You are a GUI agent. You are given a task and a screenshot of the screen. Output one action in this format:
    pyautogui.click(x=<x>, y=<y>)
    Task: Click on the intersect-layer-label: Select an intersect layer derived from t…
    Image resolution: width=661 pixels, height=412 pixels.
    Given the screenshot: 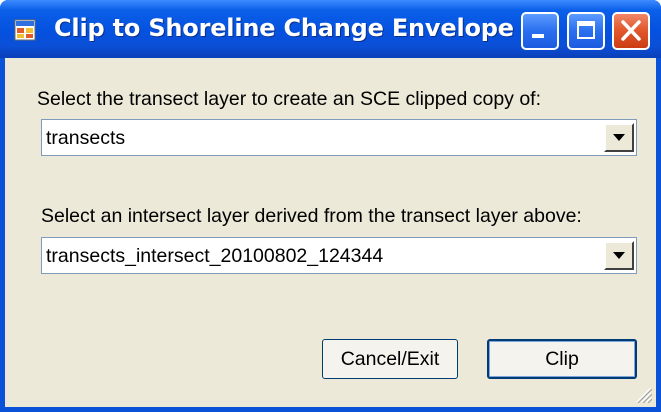 What is the action you would take?
    pyautogui.click(x=311, y=216)
    